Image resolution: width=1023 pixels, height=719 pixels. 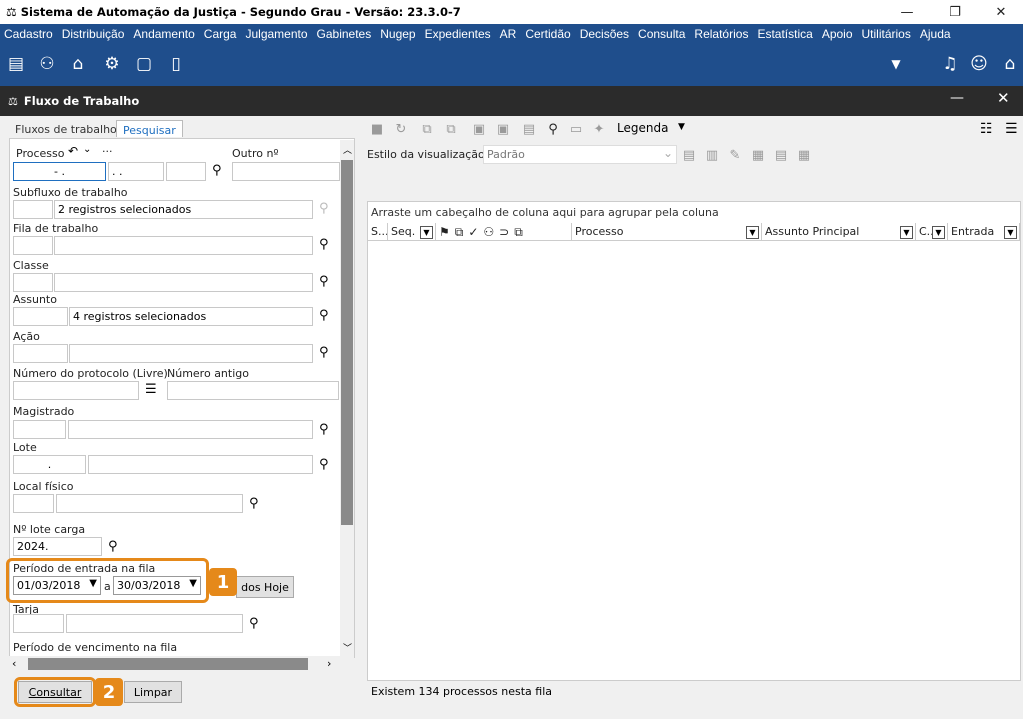 What do you see at coordinates (347, 647) in the screenshot?
I see `scroll-down-icon: ﹀` at bounding box center [347, 647].